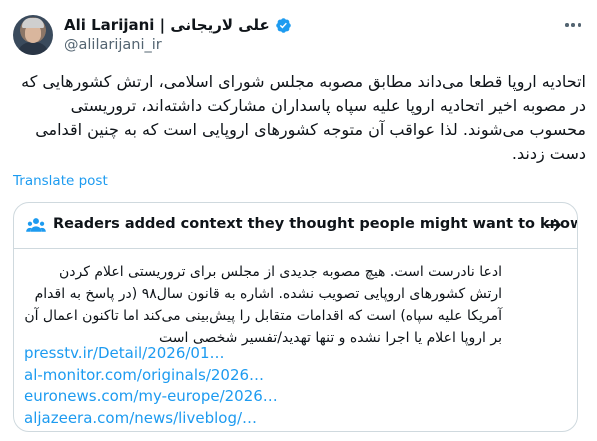 The width and height of the screenshot is (597, 441). I want to click on author-name-row: Ali Larijani | علی لاریجانی, so click(178, 25).